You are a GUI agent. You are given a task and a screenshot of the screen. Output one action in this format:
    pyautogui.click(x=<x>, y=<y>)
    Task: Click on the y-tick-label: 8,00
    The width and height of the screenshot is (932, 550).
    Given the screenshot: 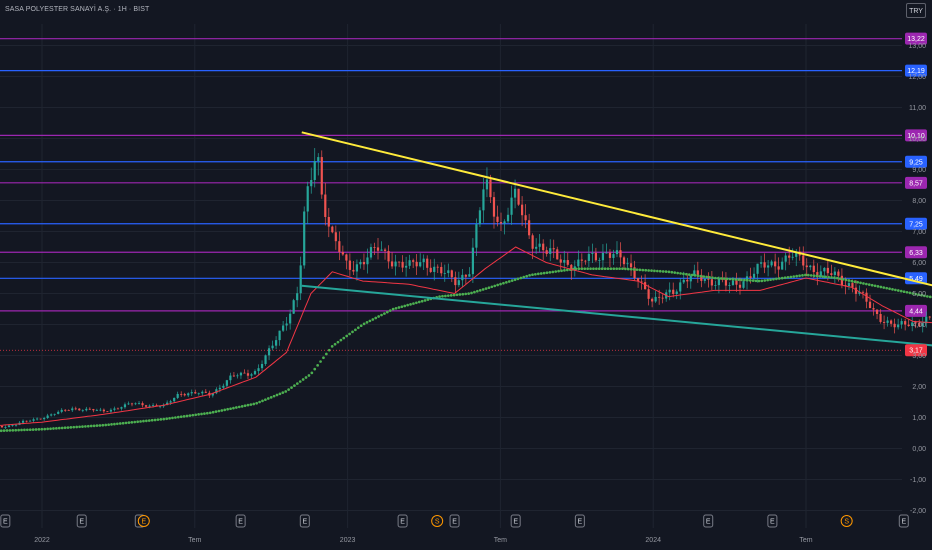 What is the action you would take?
    pyautogui.click(x=919, y=201)
    